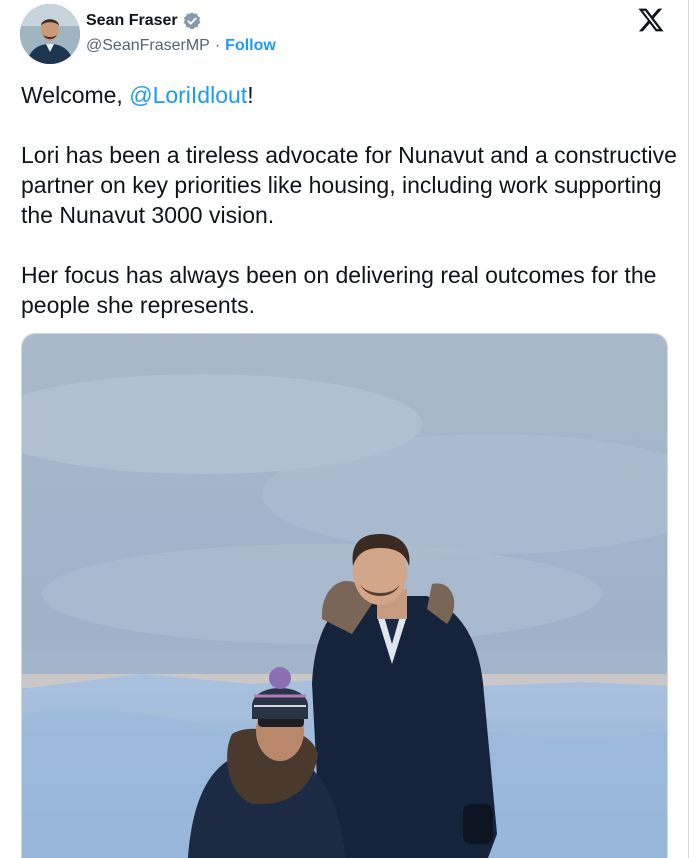 The image size is (699, 858). I want to click on avatar, so click(50, 34).